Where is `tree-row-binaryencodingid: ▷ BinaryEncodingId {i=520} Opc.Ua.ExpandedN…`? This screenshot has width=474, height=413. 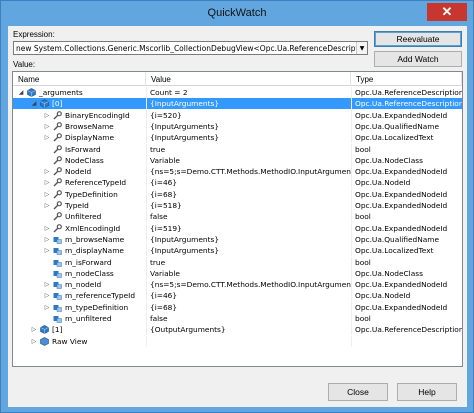
tree-row-binaryencodingid: ▷ BinaryEncodingId {i=520} Opc.Ua.ExpandedN… is located at coordinates (237, 115).